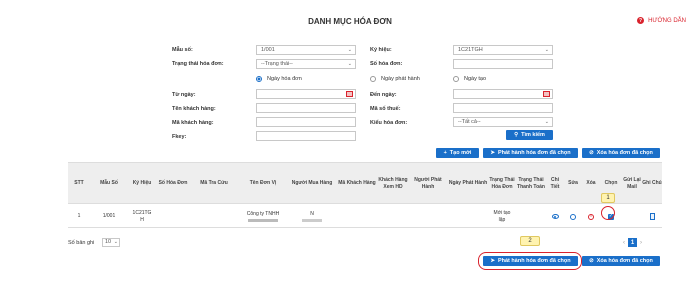 Image resolution: width=700 pixels, height=283 pixels. I want to click on cell-nguoi-mua-hang: N, so click(312, 216).